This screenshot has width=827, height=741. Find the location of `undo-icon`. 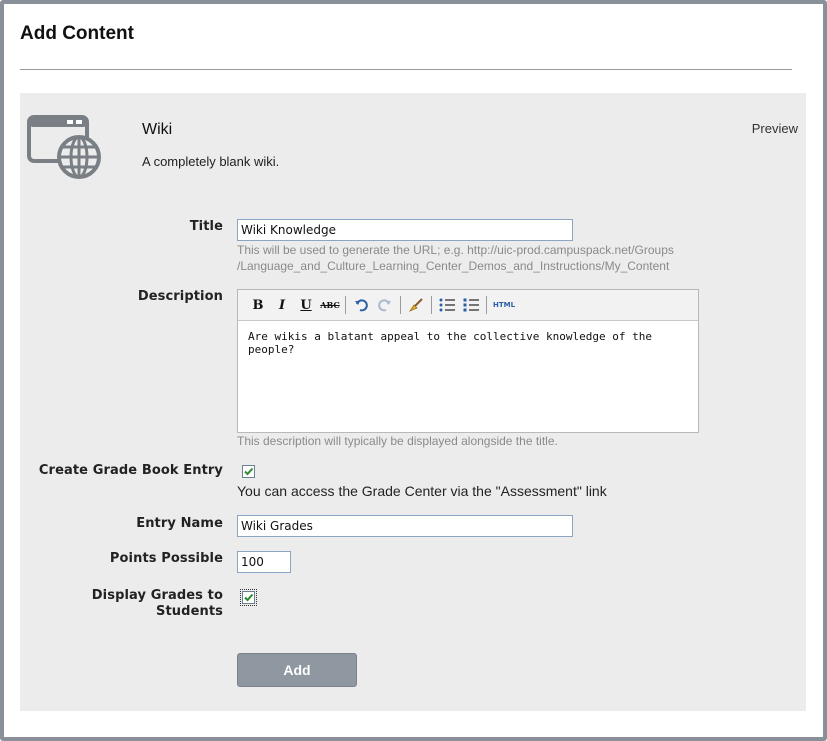

undo-icon is located at coordinates (361, 305).